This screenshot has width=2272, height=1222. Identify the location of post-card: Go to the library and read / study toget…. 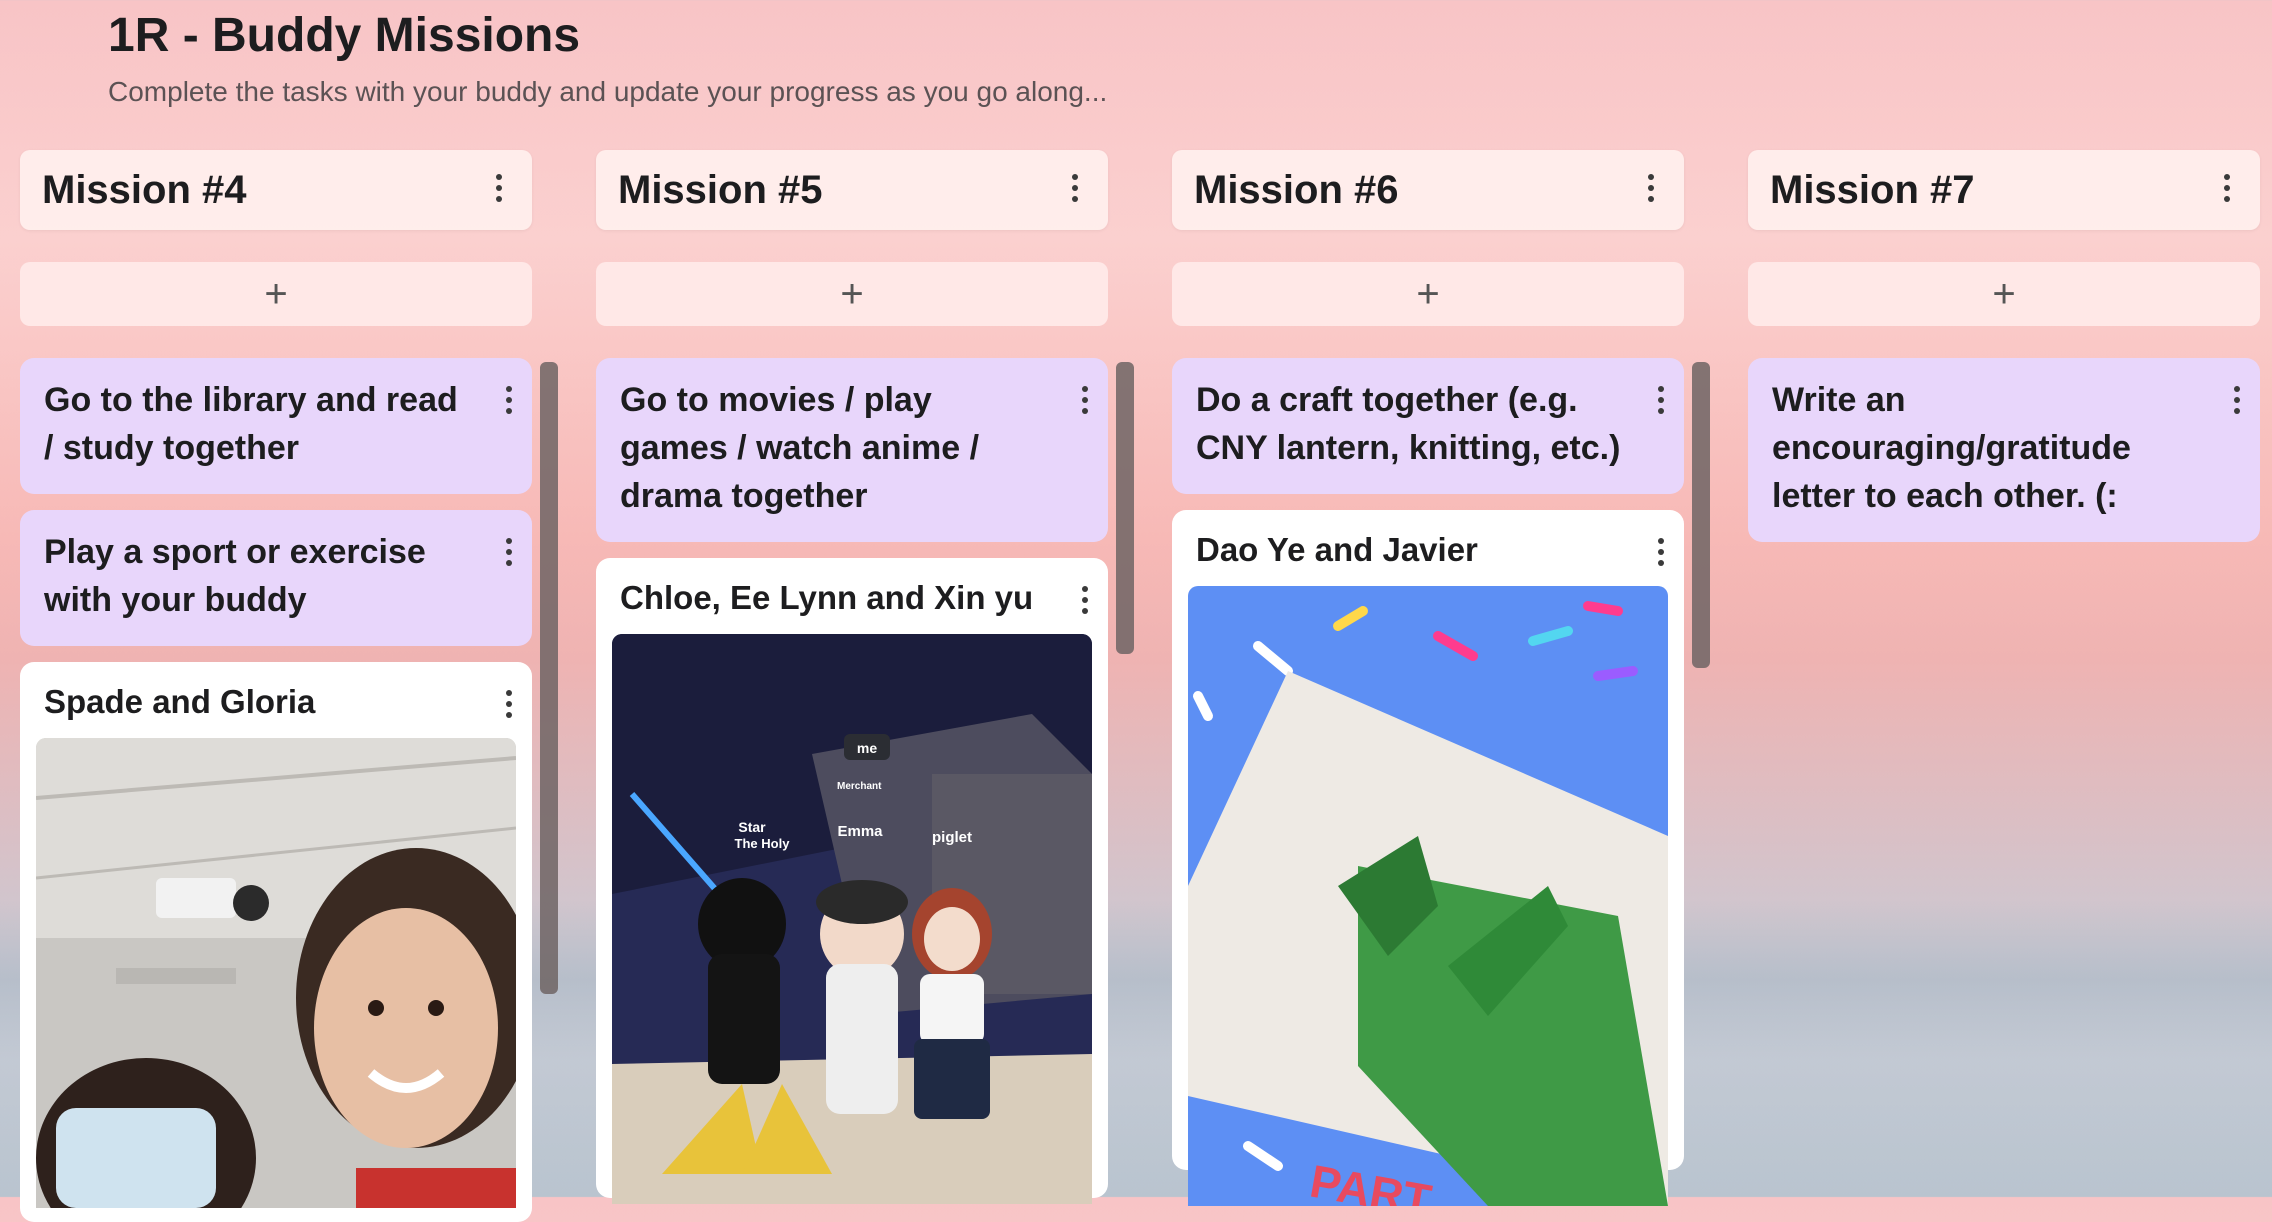
(276, 426).